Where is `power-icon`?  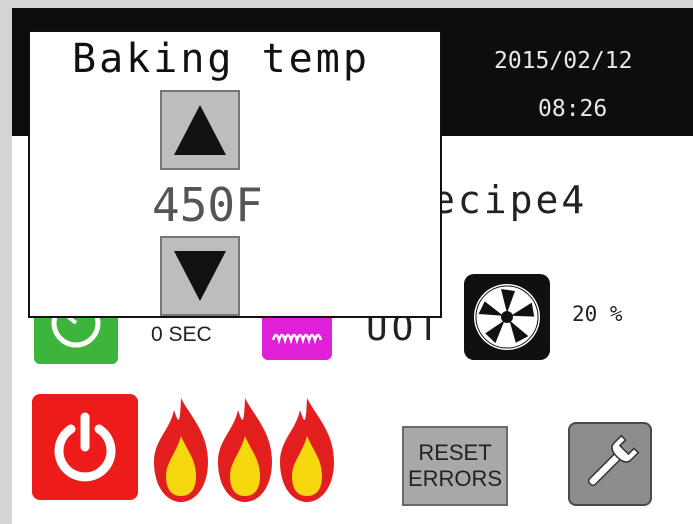 power-icon is located at coordinates (85, 447).